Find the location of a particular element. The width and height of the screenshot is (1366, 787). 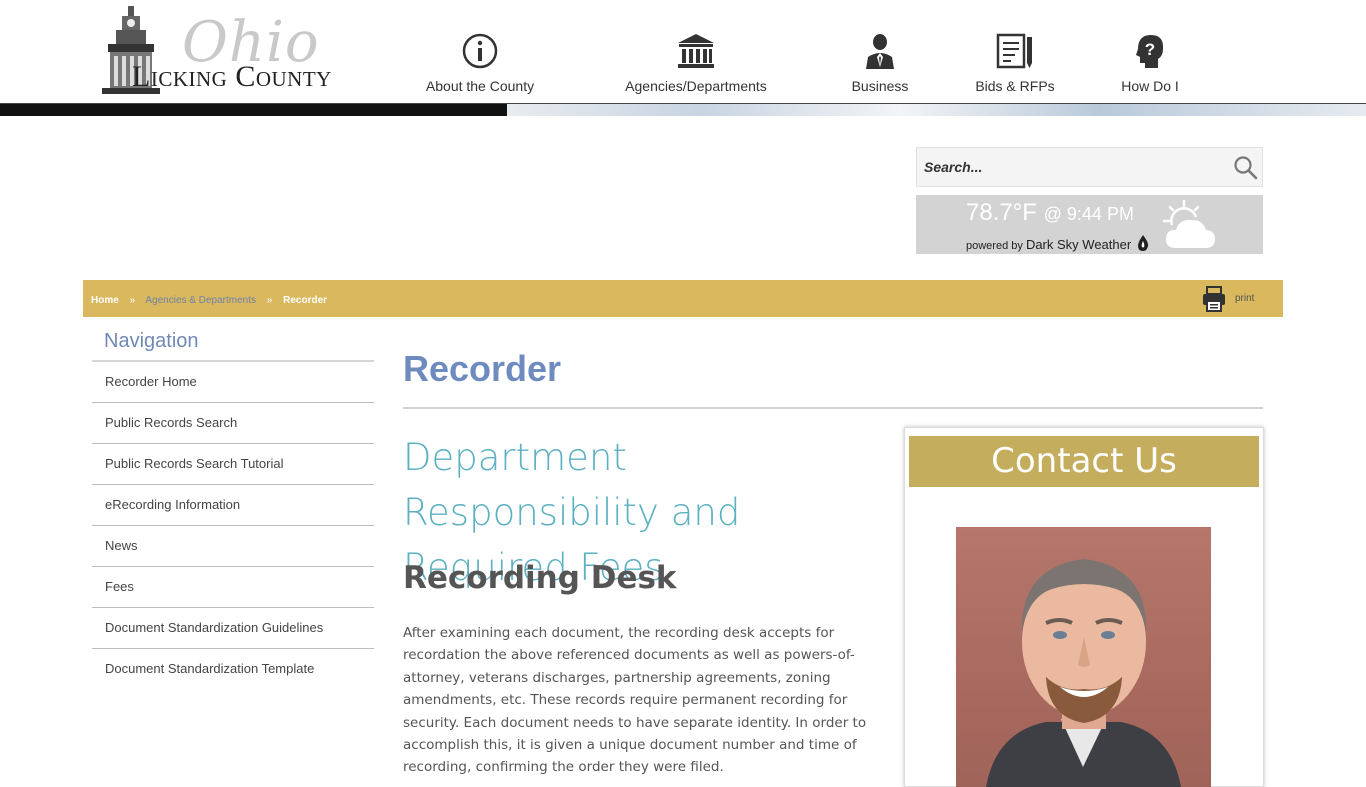

nav-label: How Do I is located at coordinates (1150, 86).